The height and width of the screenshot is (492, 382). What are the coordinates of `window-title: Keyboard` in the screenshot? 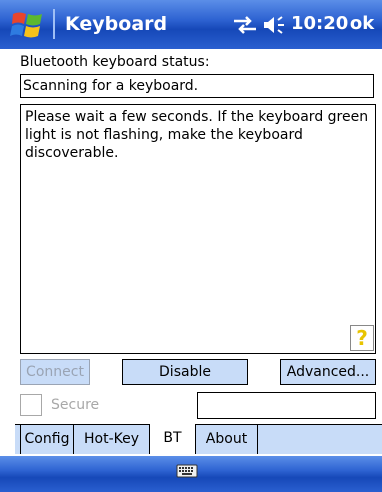 It's located at (116, 24).